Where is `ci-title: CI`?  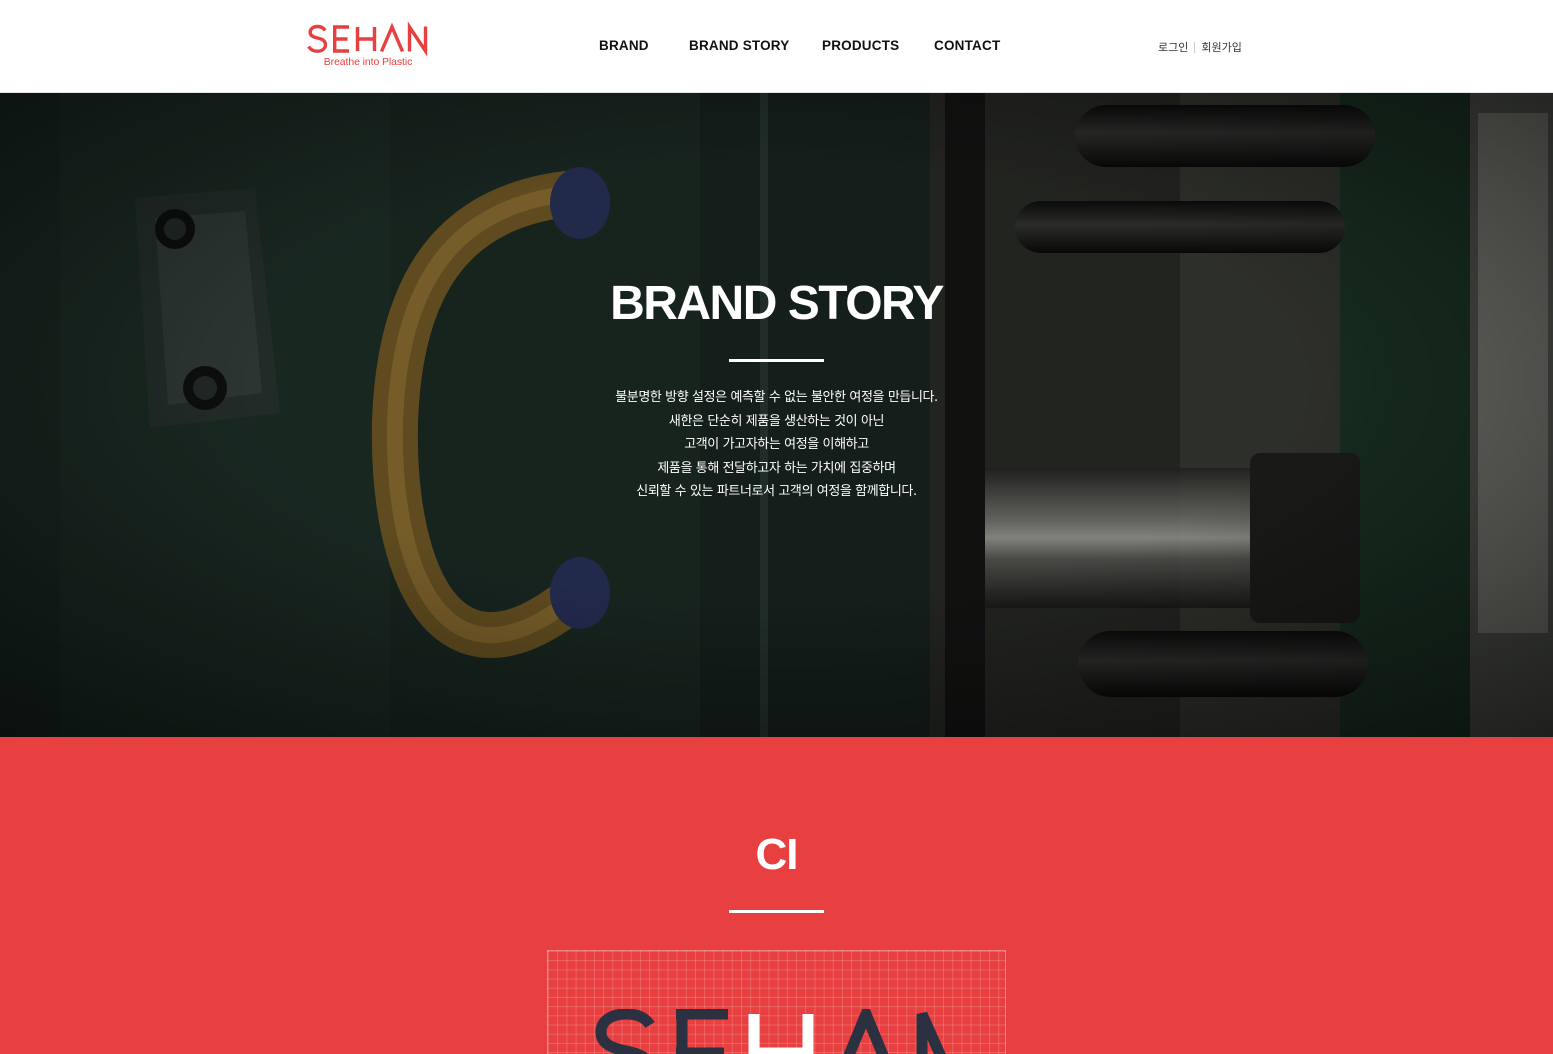
ci-title: CI is located at coordinates (777, 854).